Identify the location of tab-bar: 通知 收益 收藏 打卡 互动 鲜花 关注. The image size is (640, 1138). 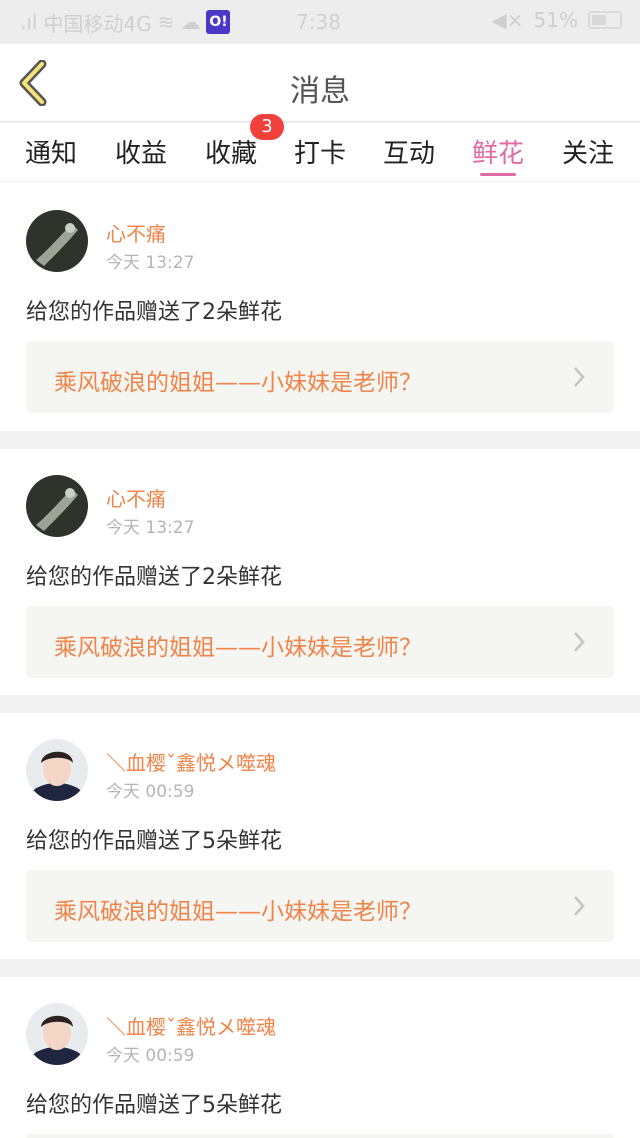
(320, 152).